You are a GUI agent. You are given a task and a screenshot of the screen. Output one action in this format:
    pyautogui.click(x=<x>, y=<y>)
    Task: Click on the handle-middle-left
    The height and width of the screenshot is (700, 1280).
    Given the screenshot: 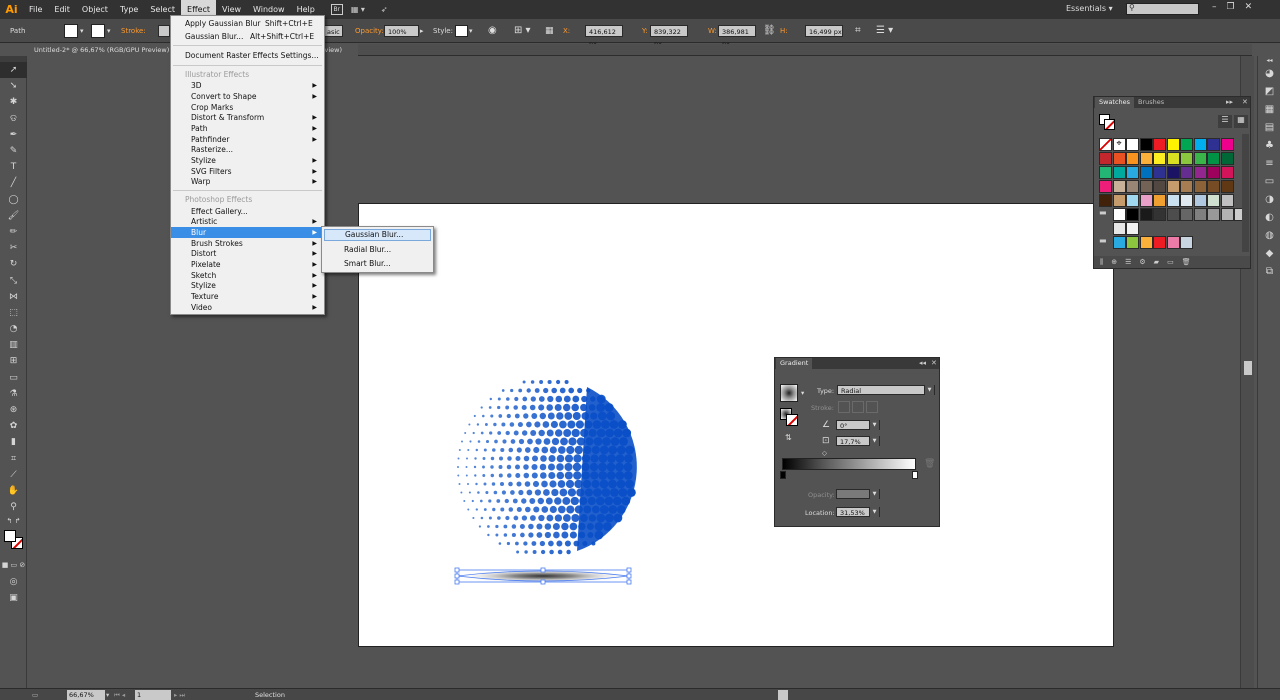 What is the action you would take?
    pyautogui.click(x=457, y=576)
    